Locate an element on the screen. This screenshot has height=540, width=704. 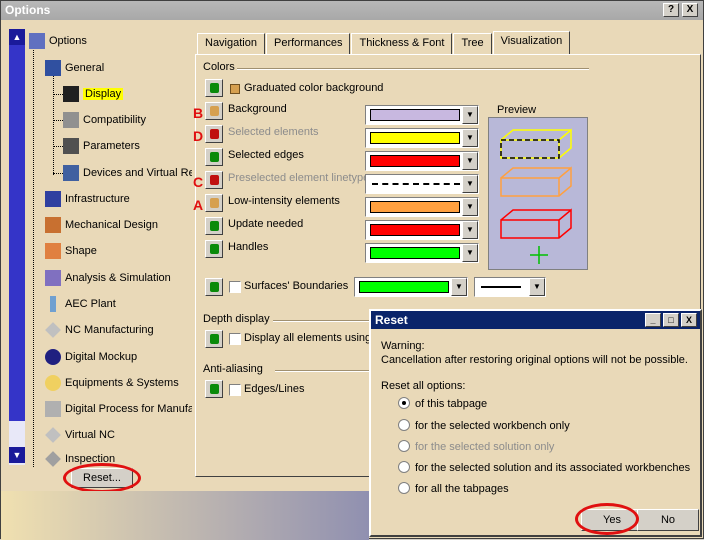
virtual-nc-icon is located at coordinates (53, 435).